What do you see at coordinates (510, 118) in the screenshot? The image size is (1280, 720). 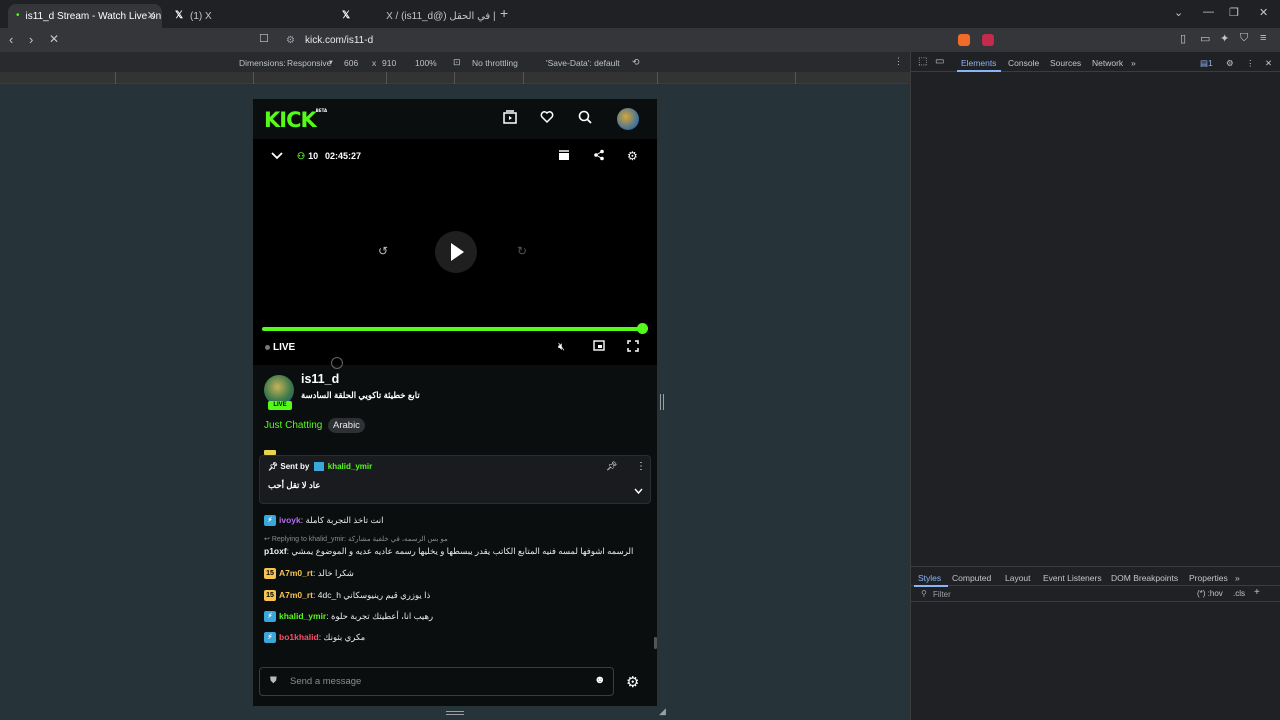 I see `browse-icon` at bounding box center [510, 118].